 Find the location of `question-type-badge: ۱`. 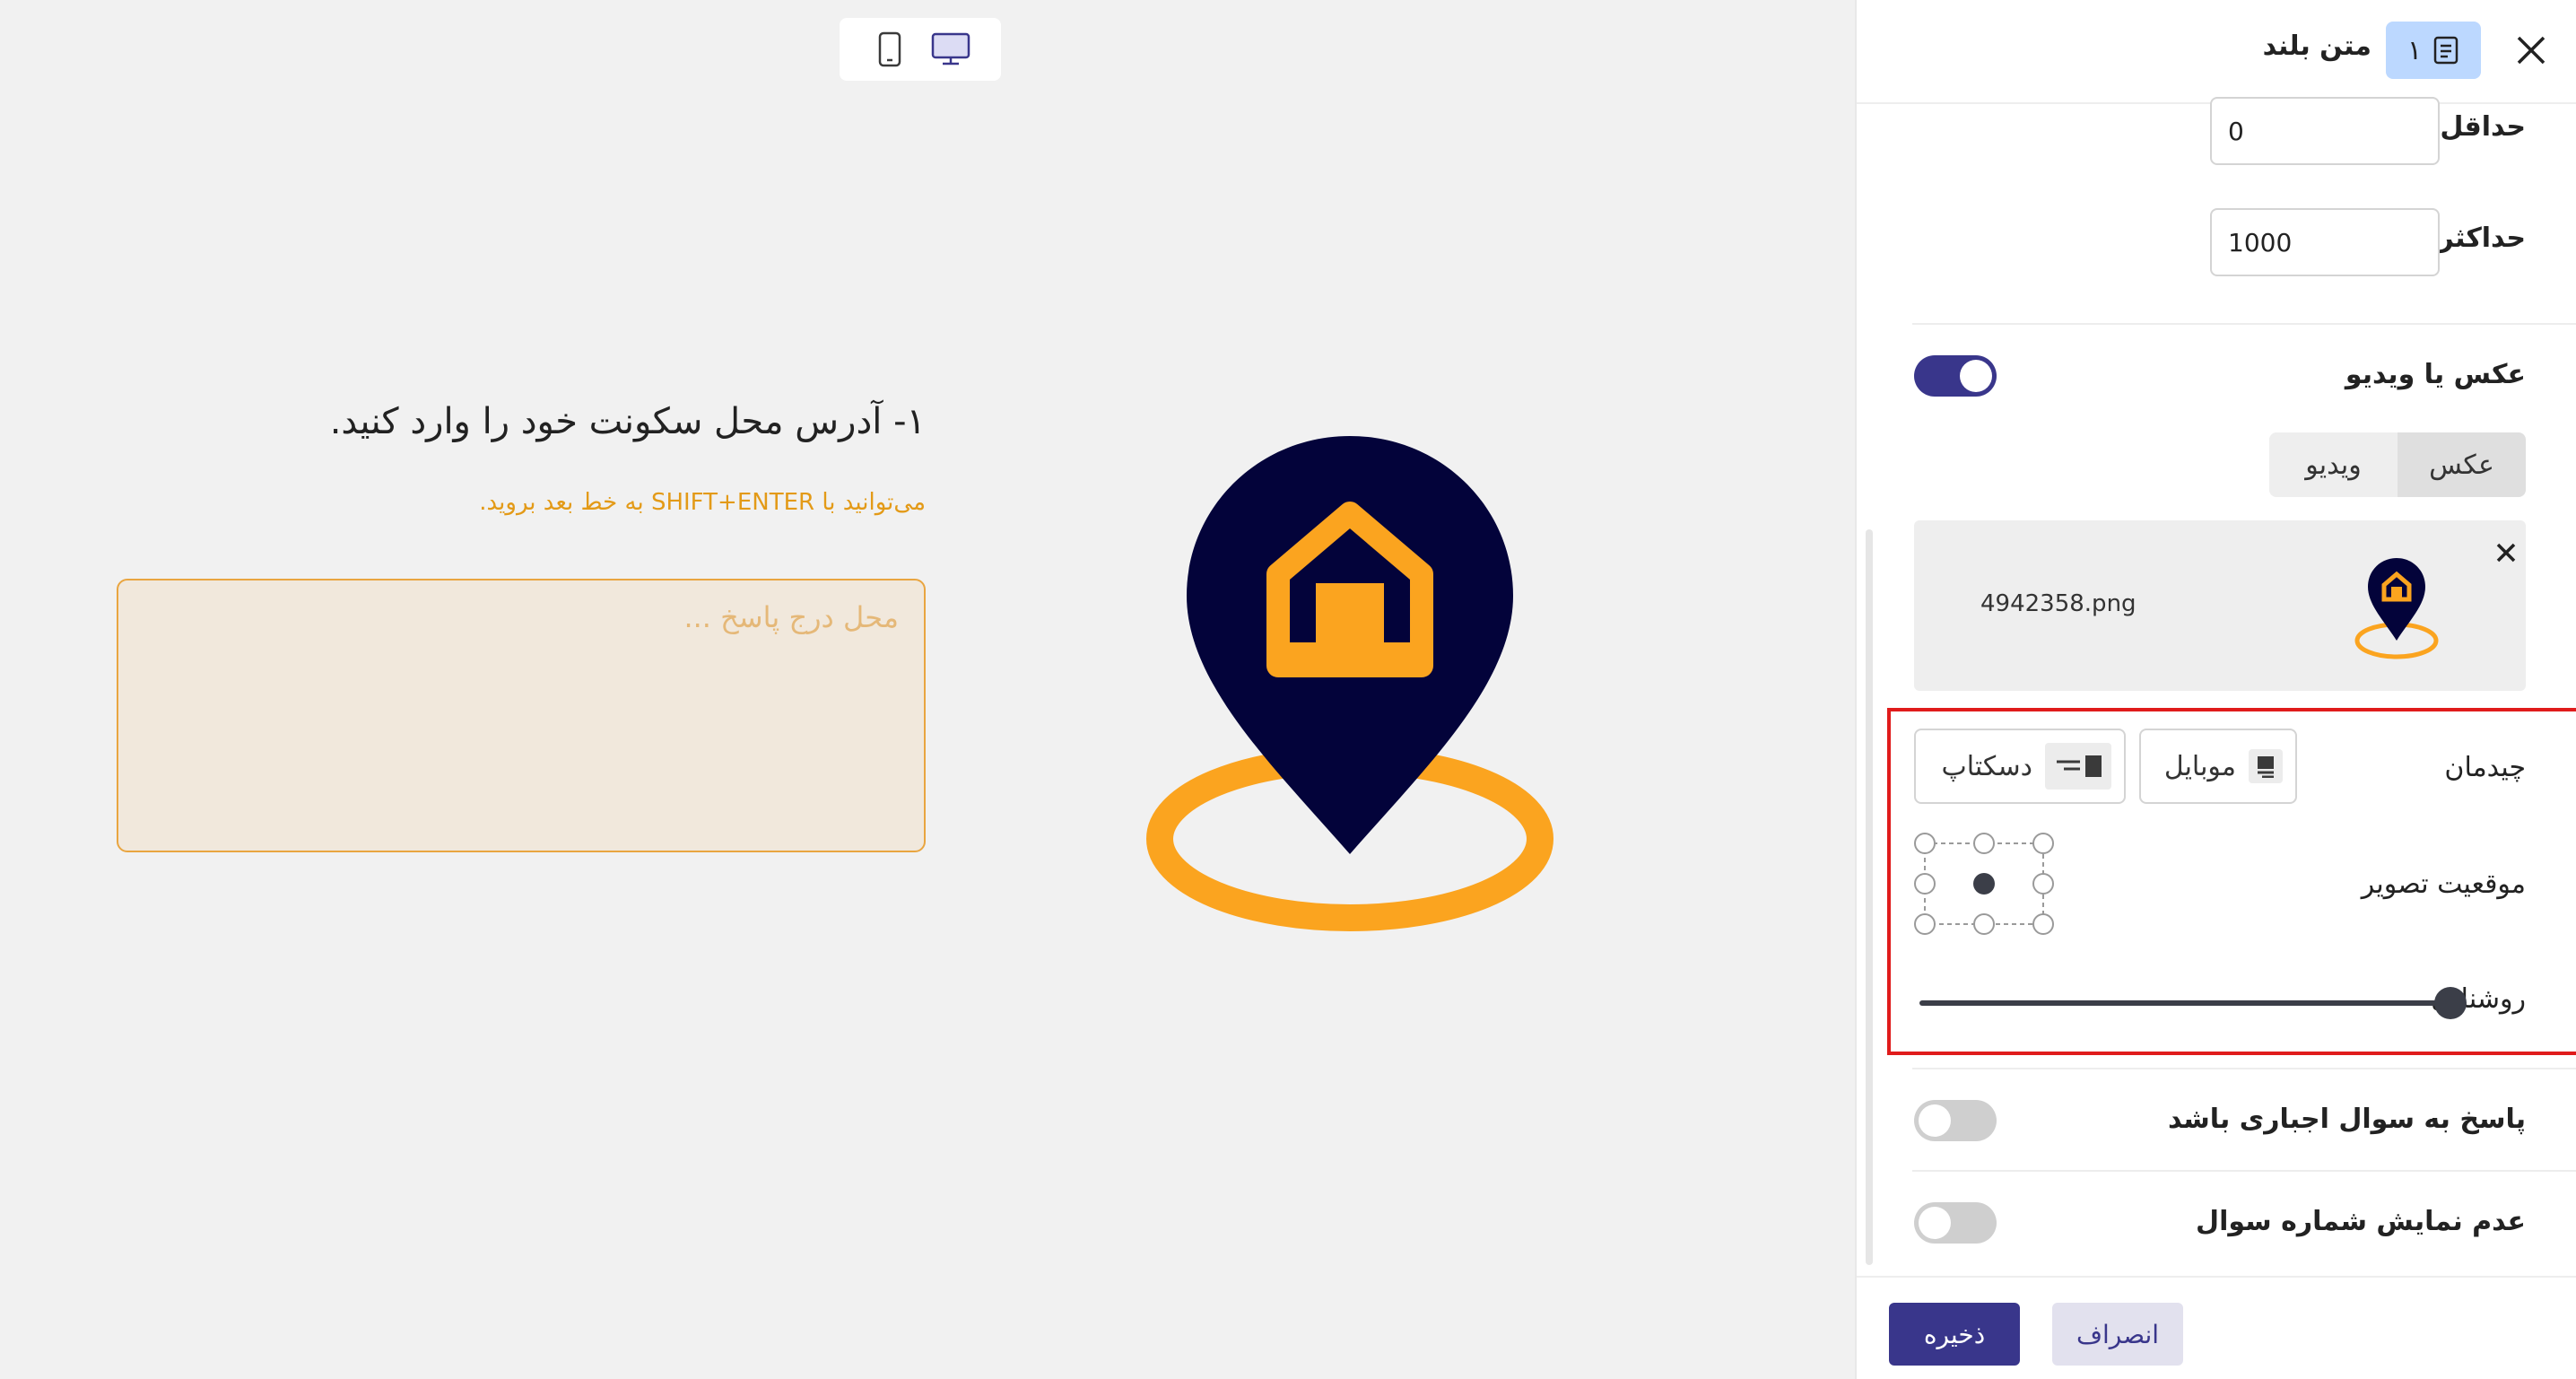

question-type-badge: ۱ is located at coordinates (2433, 50).